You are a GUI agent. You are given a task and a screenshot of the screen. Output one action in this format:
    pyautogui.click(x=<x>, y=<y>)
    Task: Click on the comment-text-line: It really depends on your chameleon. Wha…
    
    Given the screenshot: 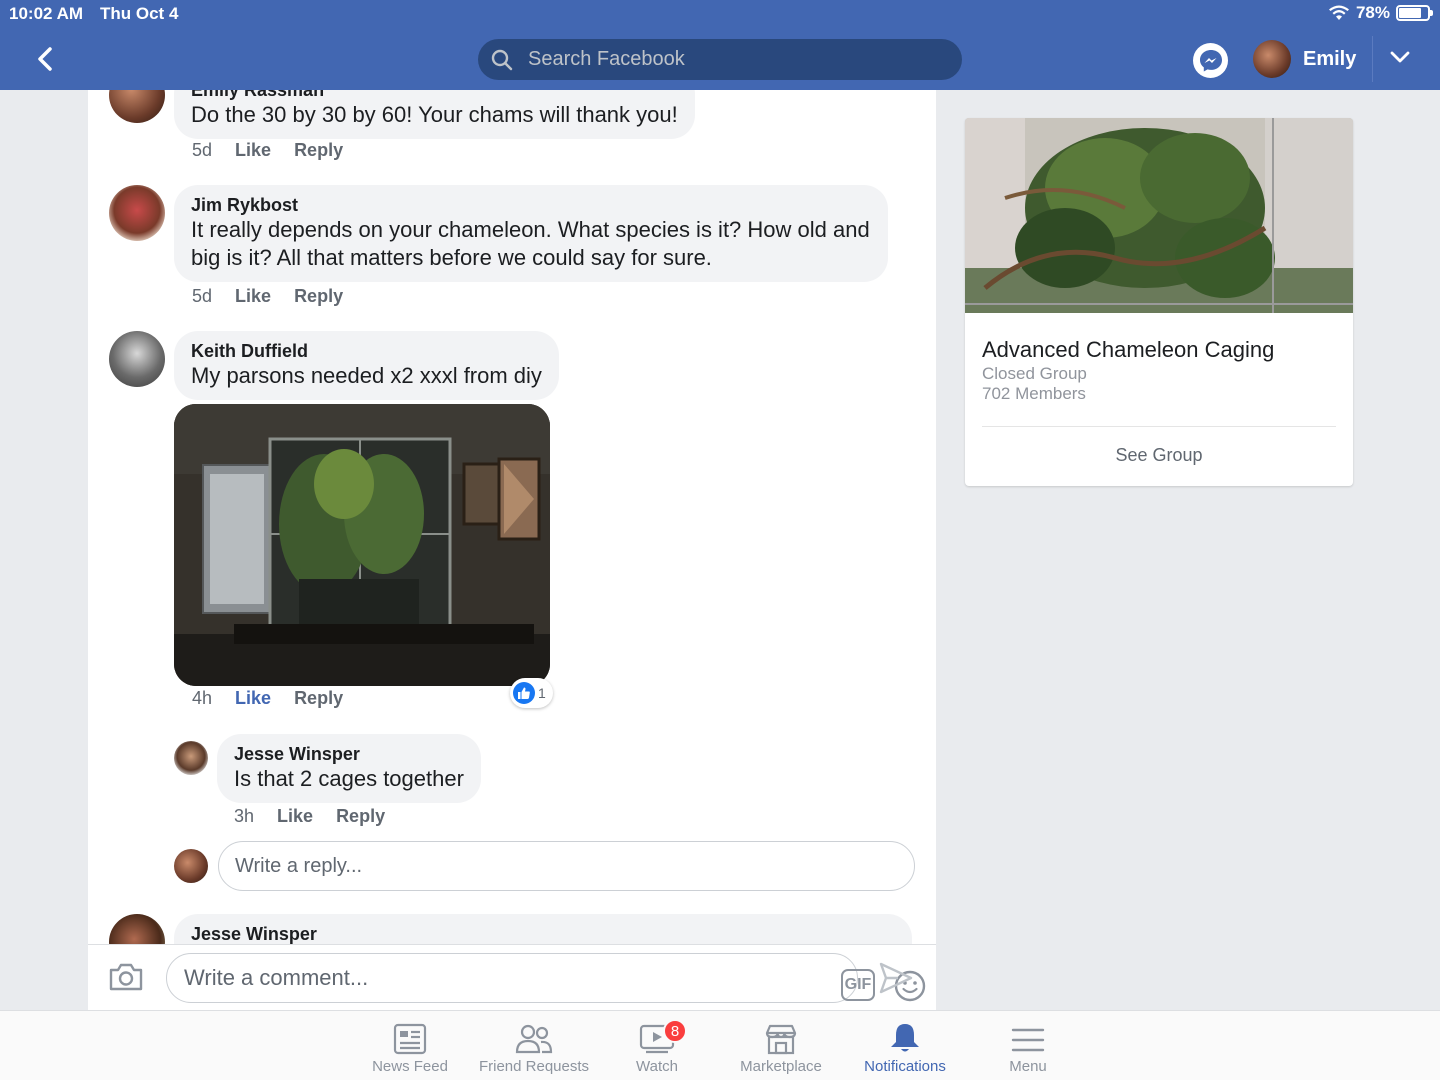 What is the action you would take?
    pyautogui.click(x=530, y=229)
    